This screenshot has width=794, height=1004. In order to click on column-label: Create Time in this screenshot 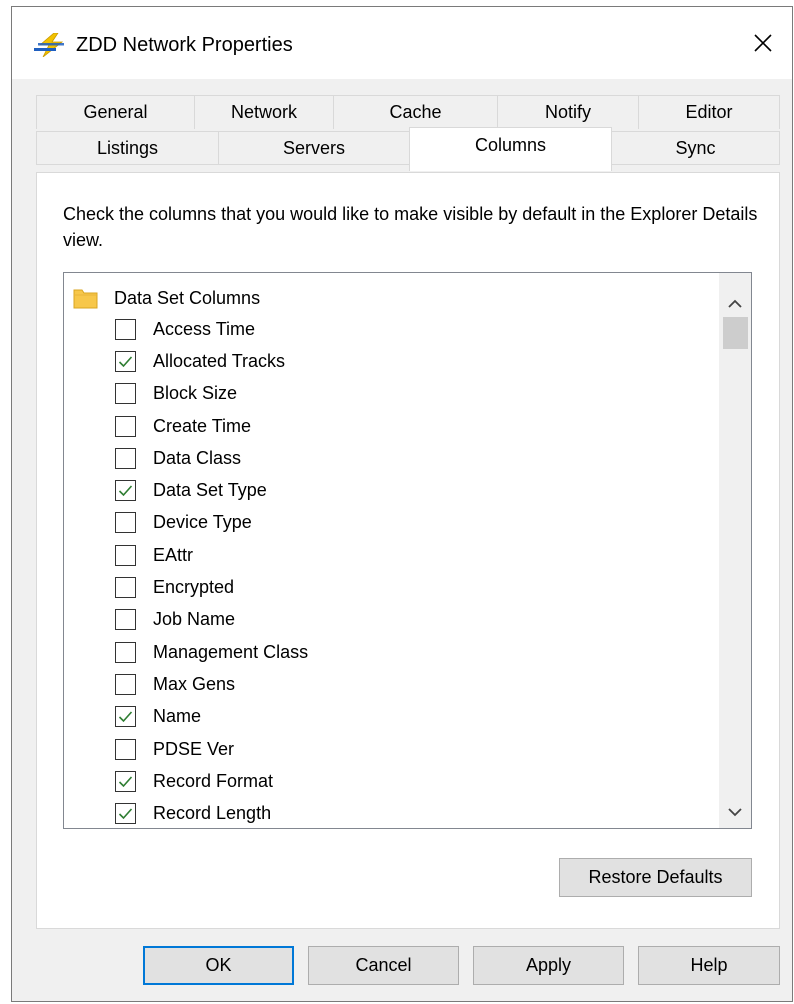, I will do `click(202, 425)`.